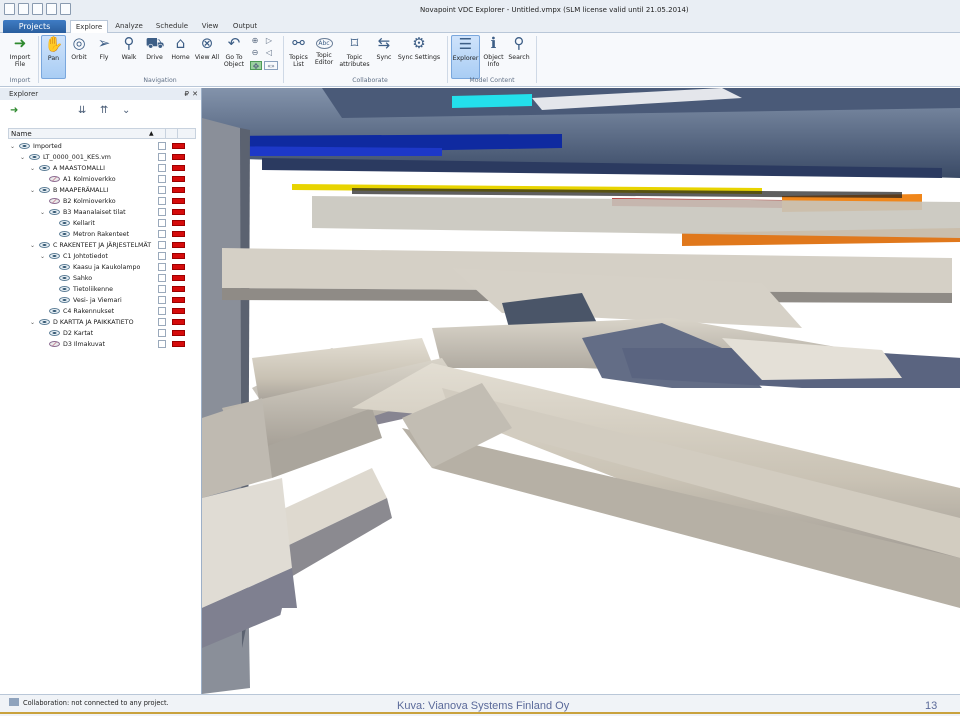 The image size is (960, 716). What do you see at coordinates (74, 256) in the screenshot?
I see `tree-item: ⌄ C1 Johtotiedot` at bounding box center [74, 256].